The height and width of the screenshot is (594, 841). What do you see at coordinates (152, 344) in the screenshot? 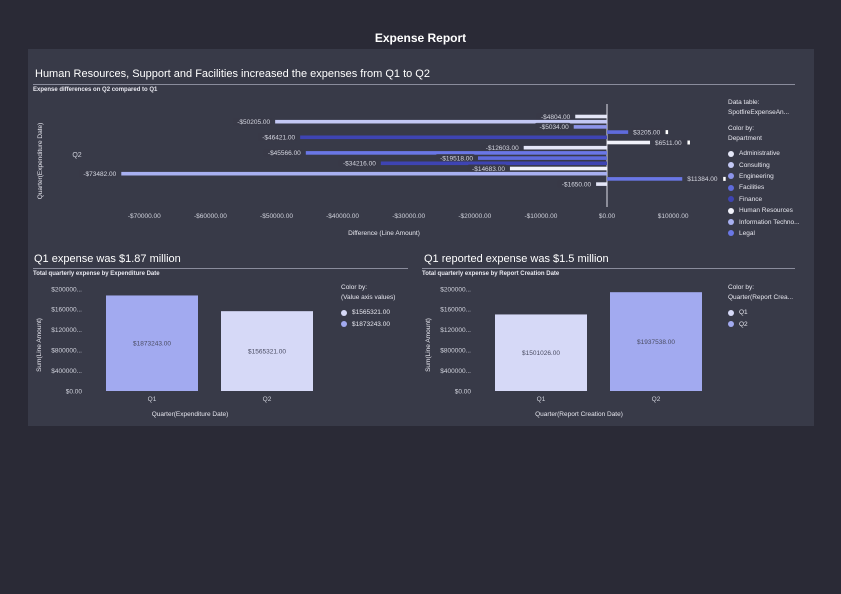
I see `bar-value-label: $1873243.00` at bounding box center [152, 344].